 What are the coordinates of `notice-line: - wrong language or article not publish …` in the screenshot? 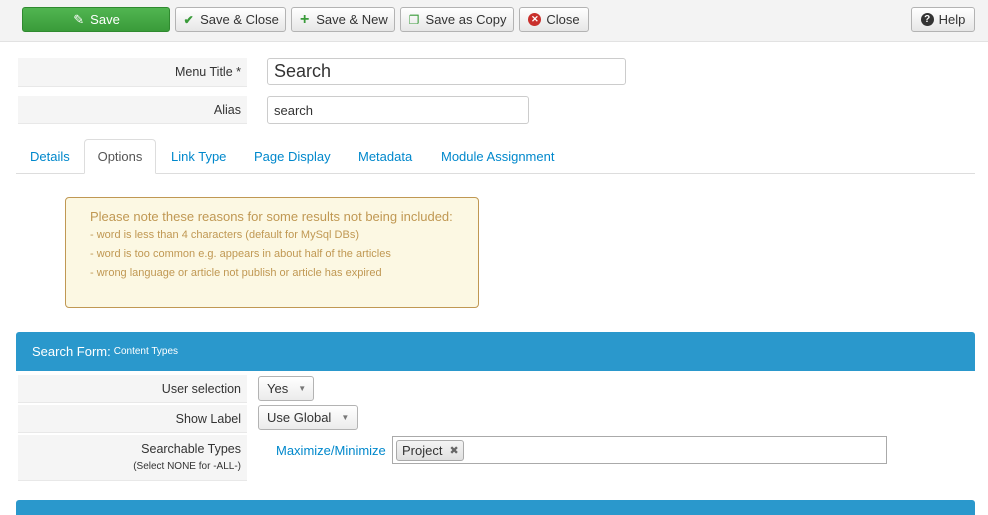 It's located at (236, 273).